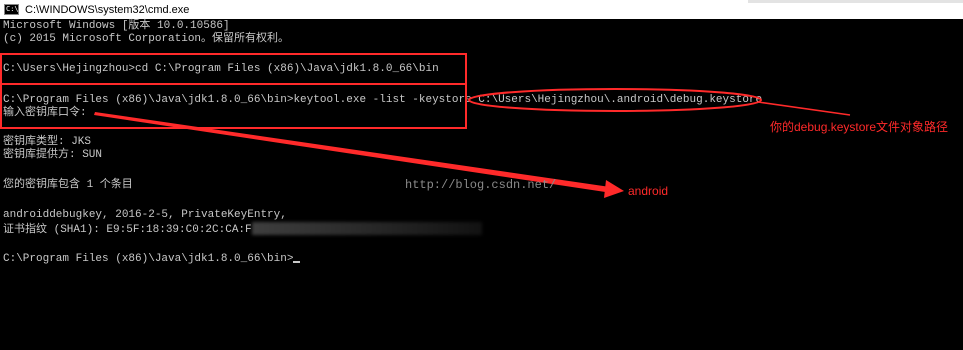  I want to click on console-line: 您的密钥库包含 1 个条目, so click(68, 185).